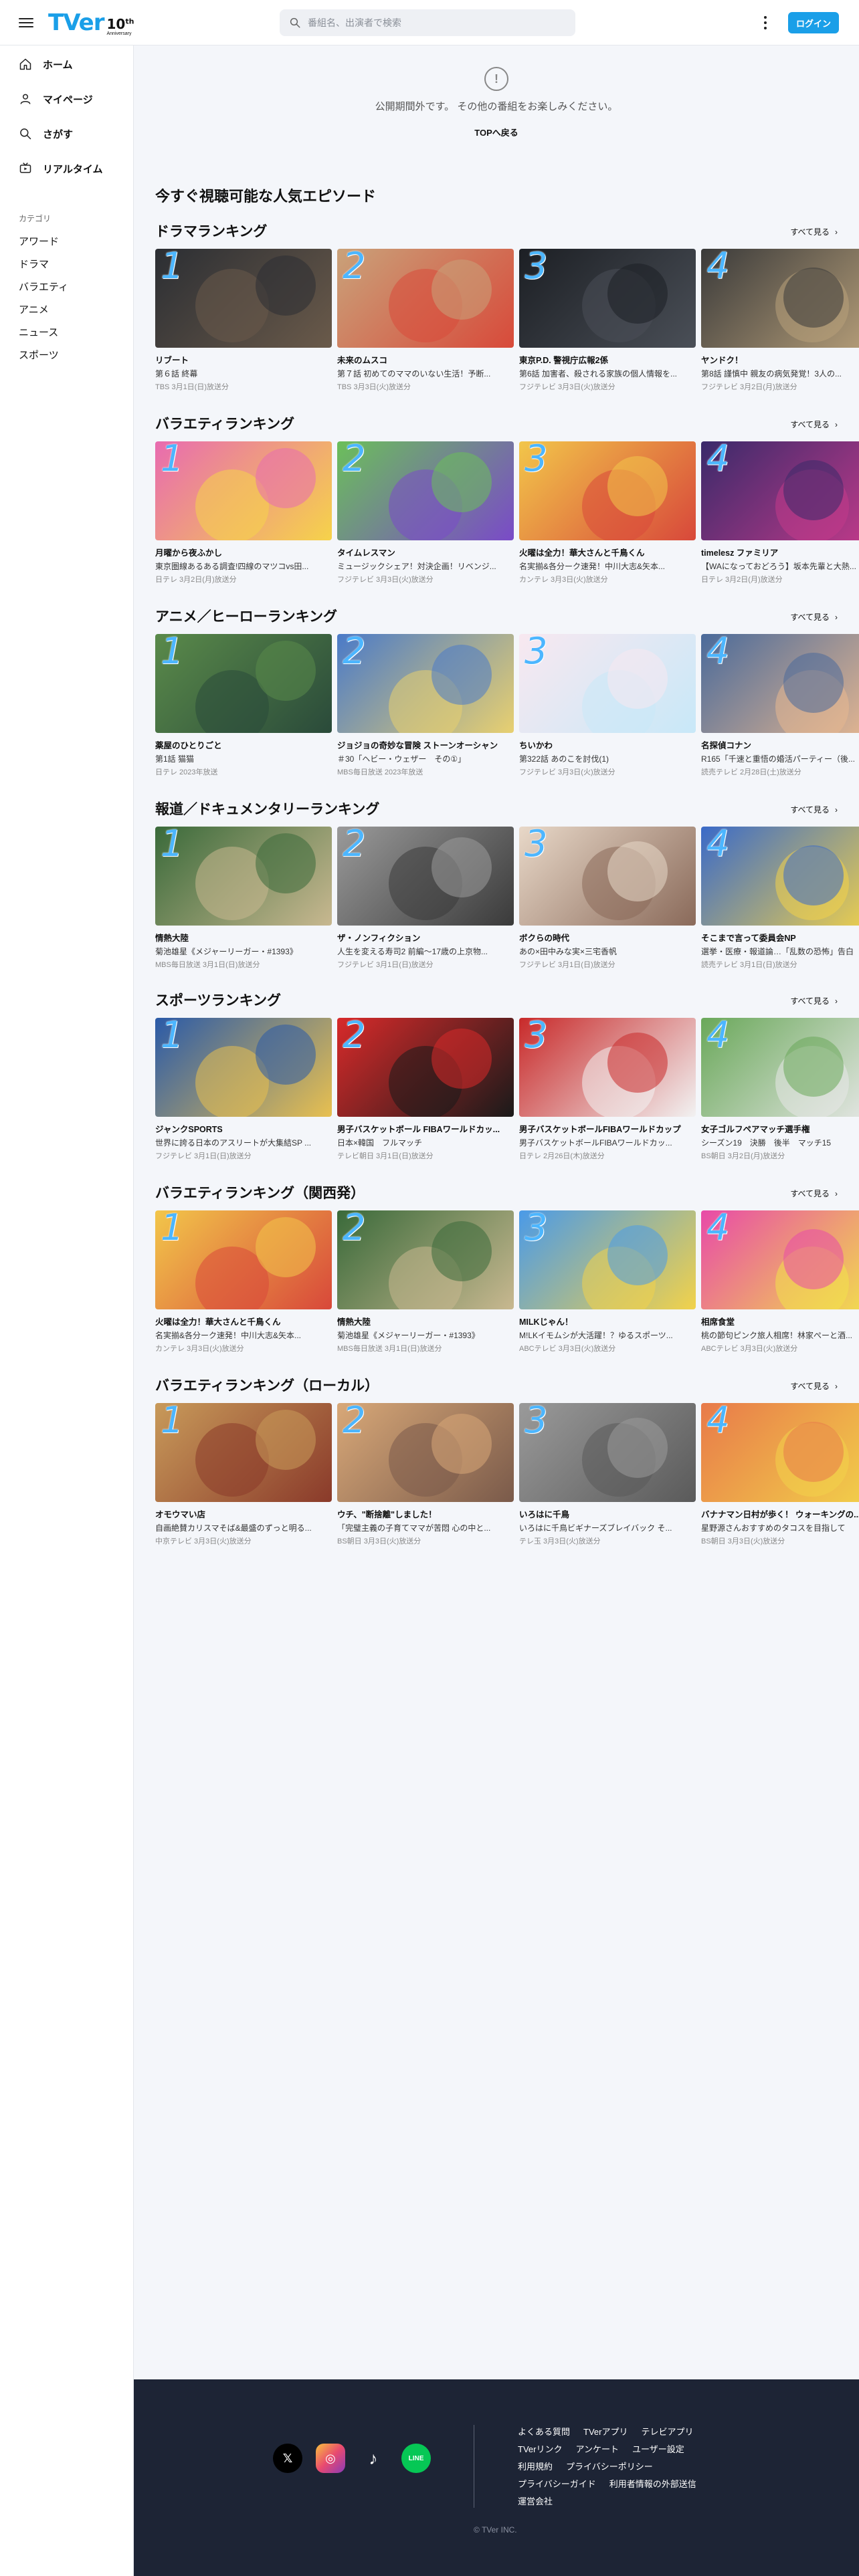 This screenshot has width=859, height=2576. I want to click on episode-subtitle: 第322話 あのこを討伐(1), so click(564, 759).